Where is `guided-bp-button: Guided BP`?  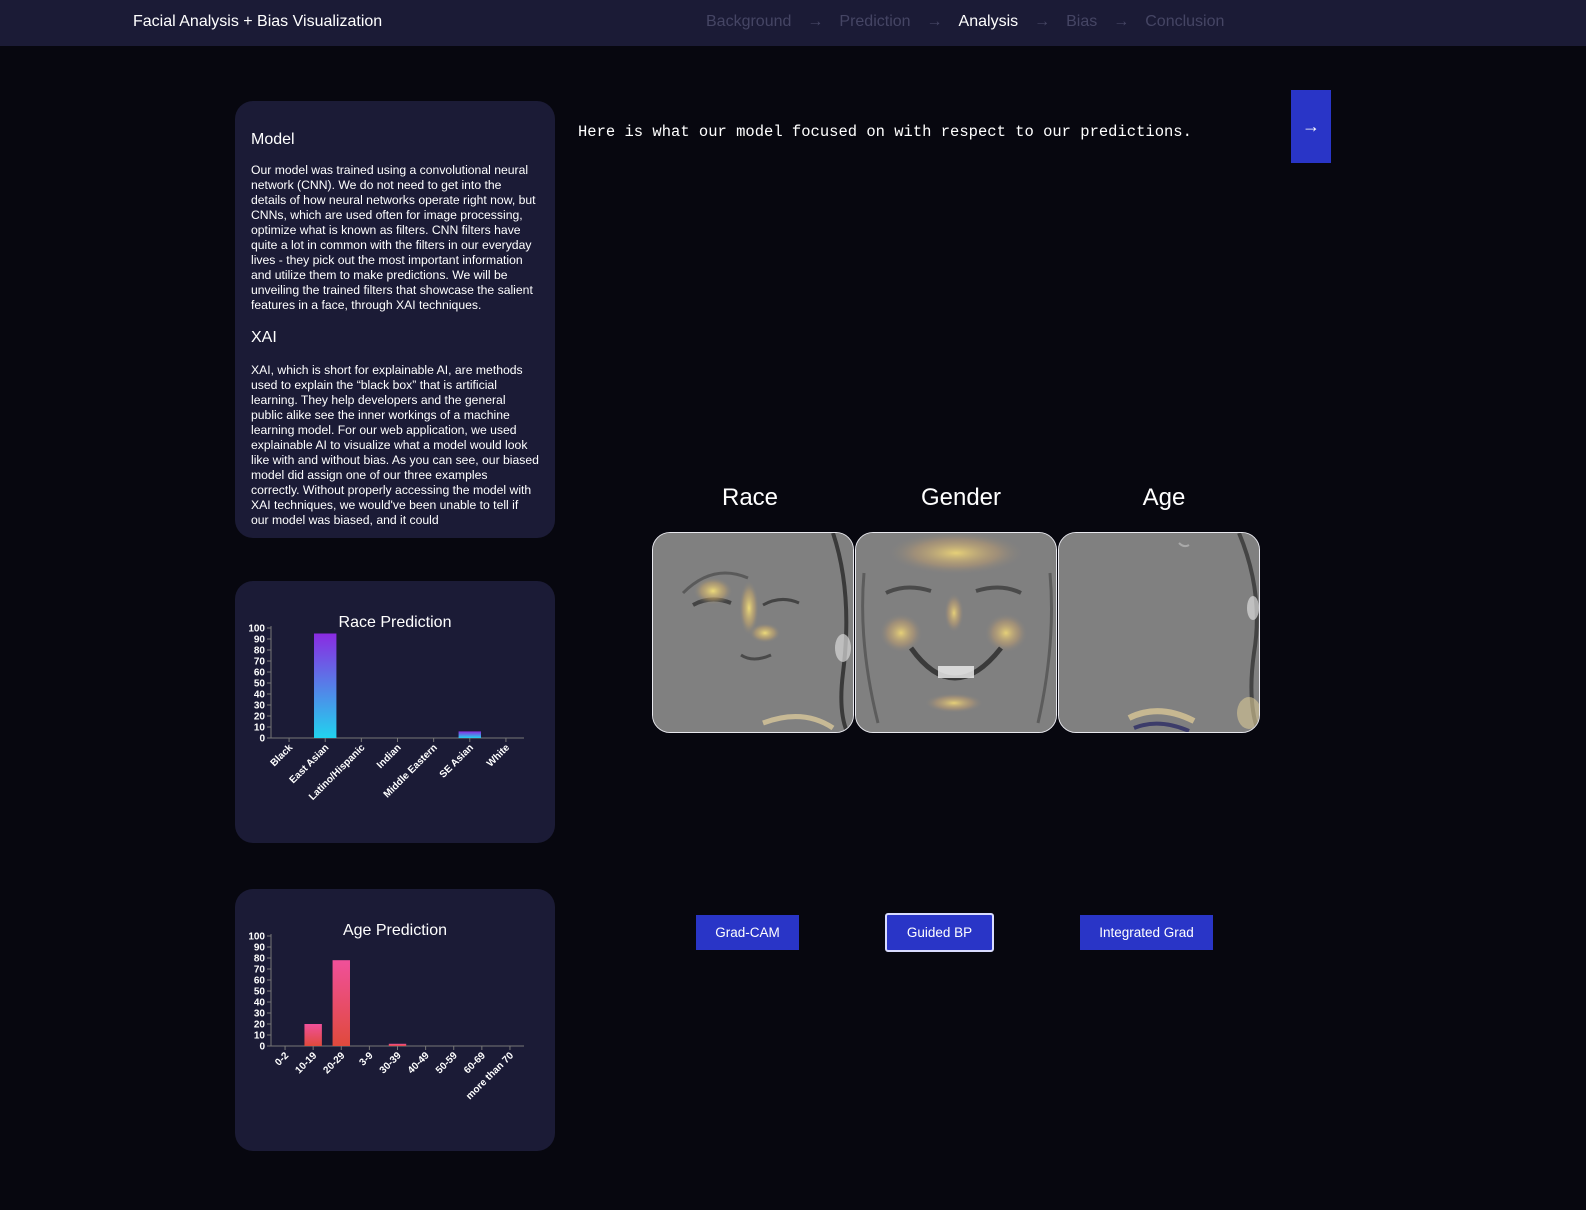 guided-bp-button: Guided BP is located at coordinates (939, 932).